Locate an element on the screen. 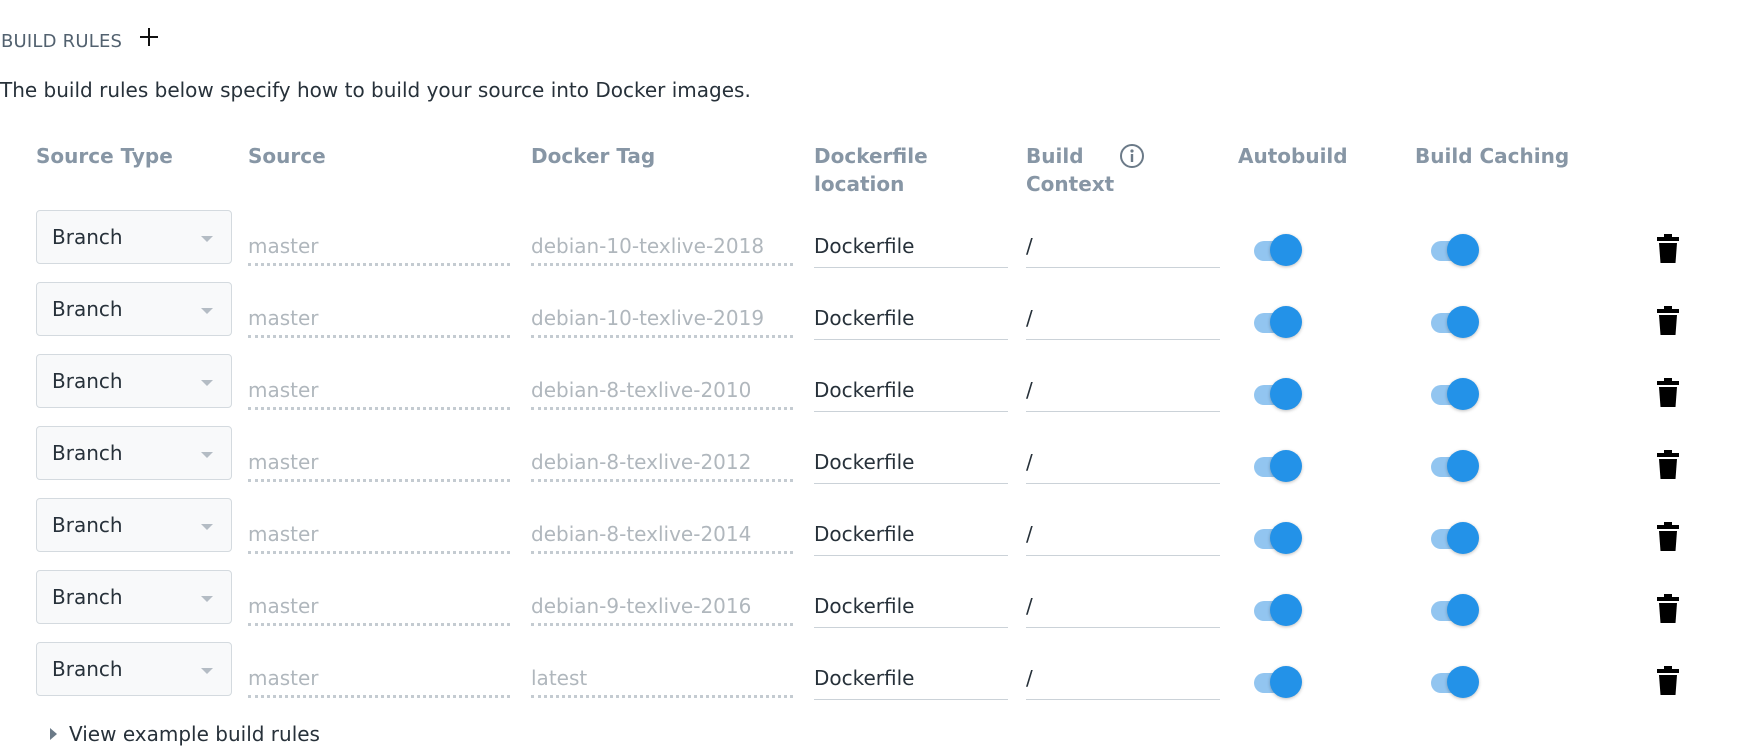 The width and height of the screenshot is (1758, 750). docker-tag-placeholder: latest is located at coordinates (559, 678).